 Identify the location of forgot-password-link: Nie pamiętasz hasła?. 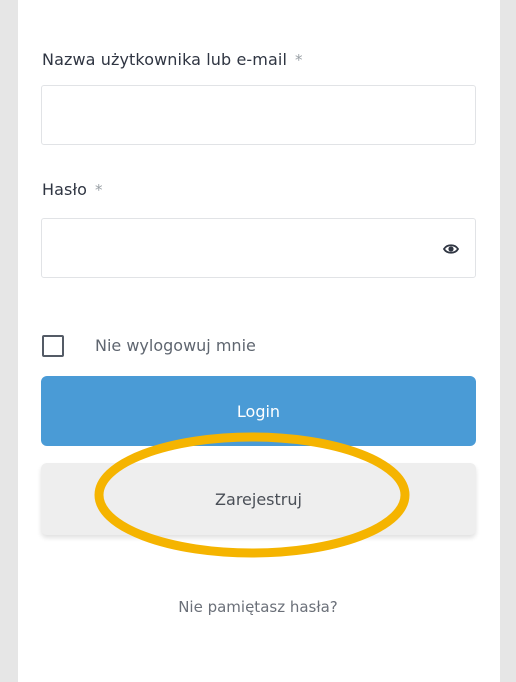
(258, 607).